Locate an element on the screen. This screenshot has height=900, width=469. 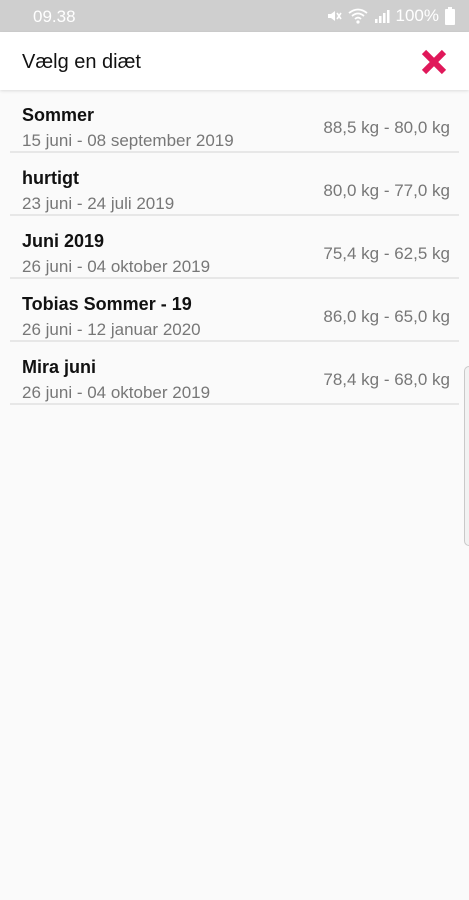
diet-dates: 23 juni - 24 juli 2019 is located at coordinates (98, 203).